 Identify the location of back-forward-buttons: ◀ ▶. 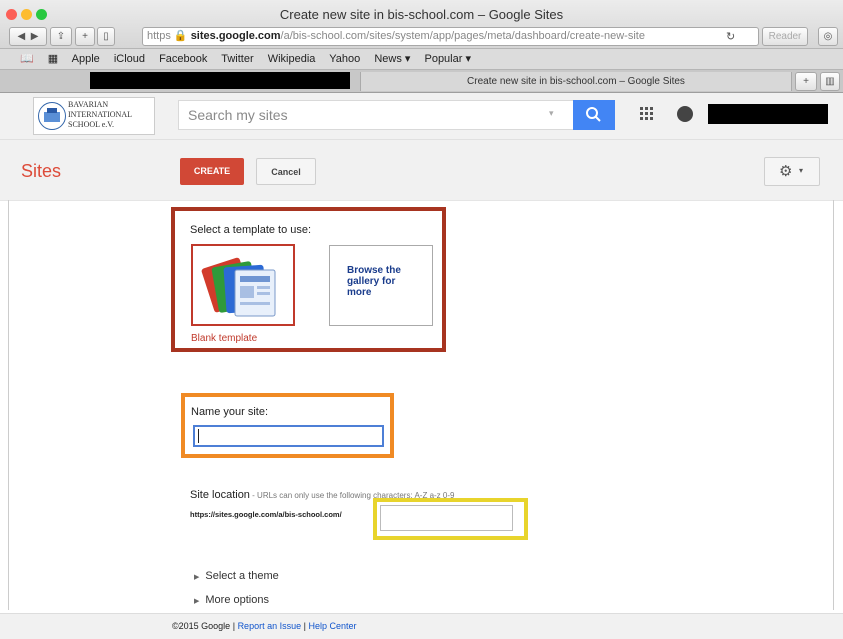
(28, 36).